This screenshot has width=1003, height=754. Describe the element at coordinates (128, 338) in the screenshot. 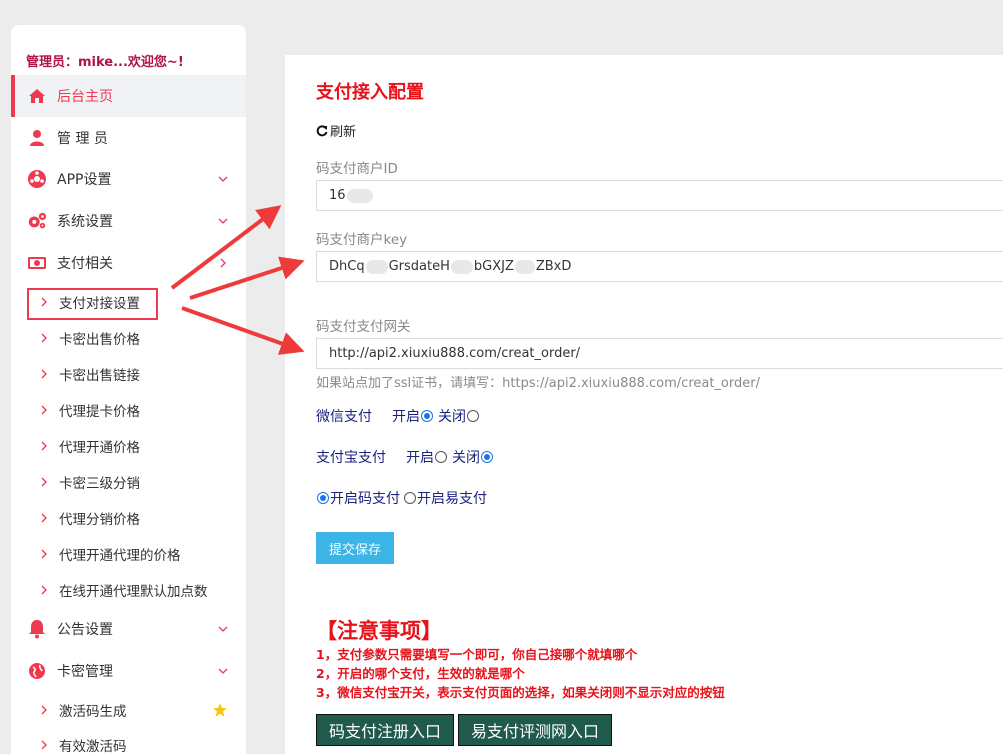

I see `sidebar-subitem-card-price: 卡密出售价格` at that location.